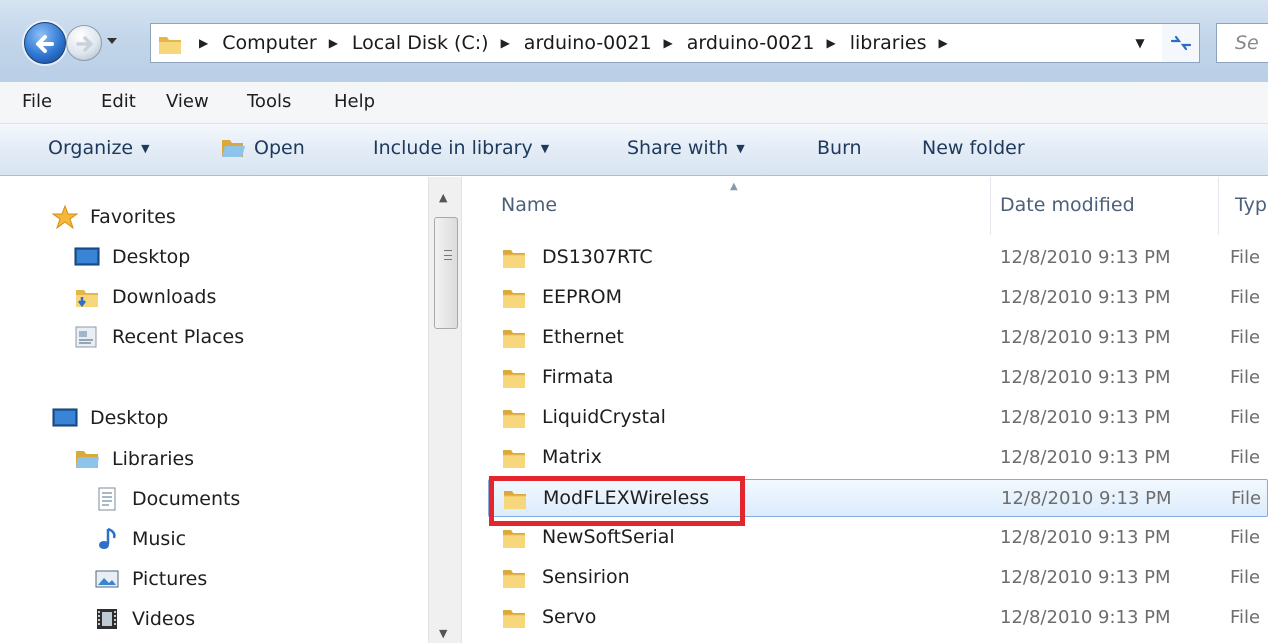  I want to click on new-folder-label: New folder, so click(973, 148).